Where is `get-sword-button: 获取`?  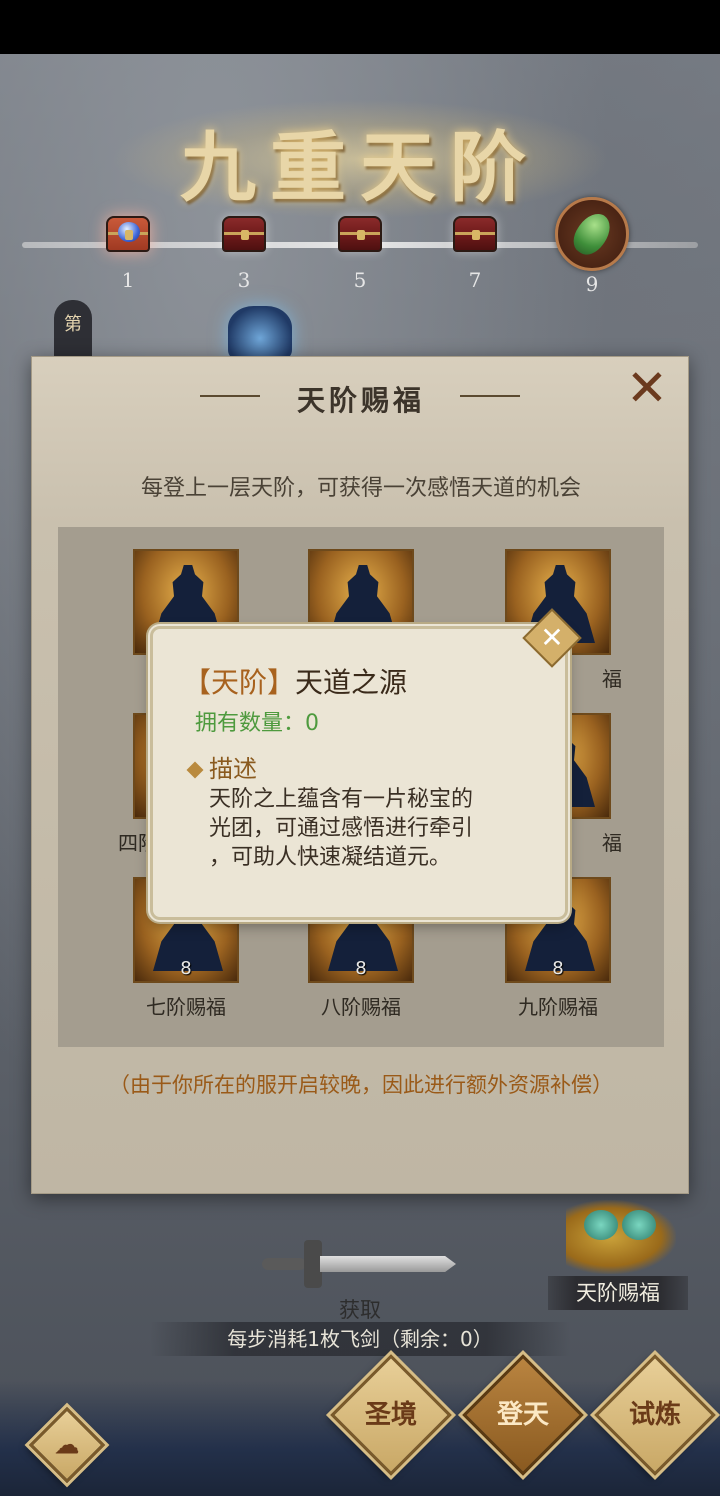 get-sword-button: 获取 is located at coordinates (360, 1280).